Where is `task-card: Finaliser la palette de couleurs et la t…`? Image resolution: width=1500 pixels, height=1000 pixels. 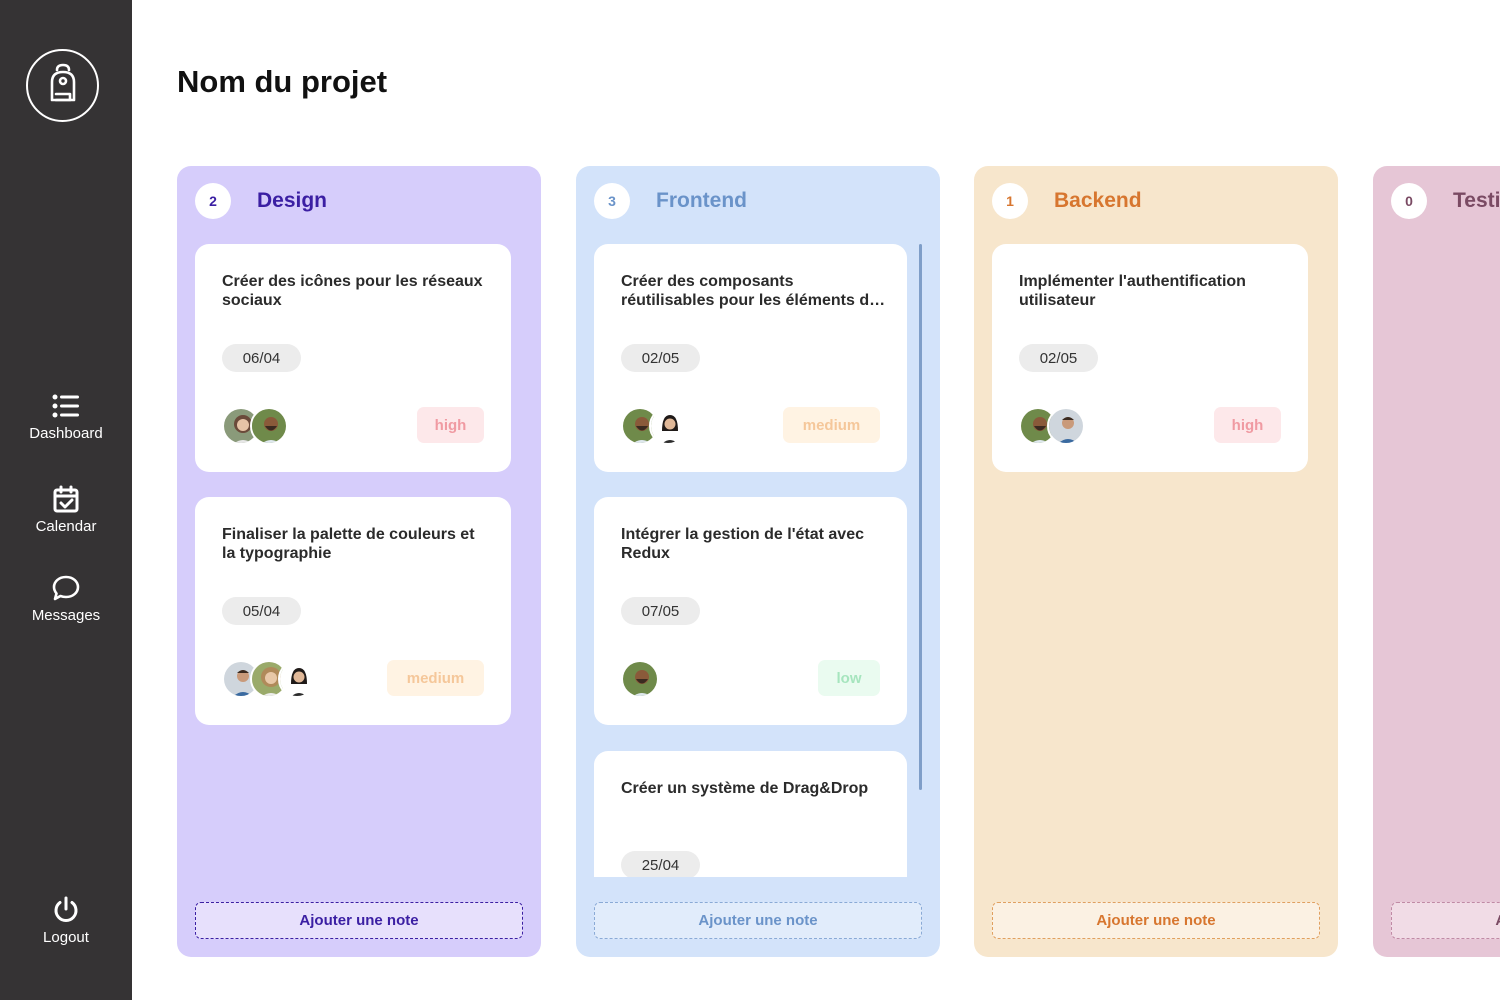
task-card: Finaliser la palette de couleurs et la t… is located at coordinates (353, 611).